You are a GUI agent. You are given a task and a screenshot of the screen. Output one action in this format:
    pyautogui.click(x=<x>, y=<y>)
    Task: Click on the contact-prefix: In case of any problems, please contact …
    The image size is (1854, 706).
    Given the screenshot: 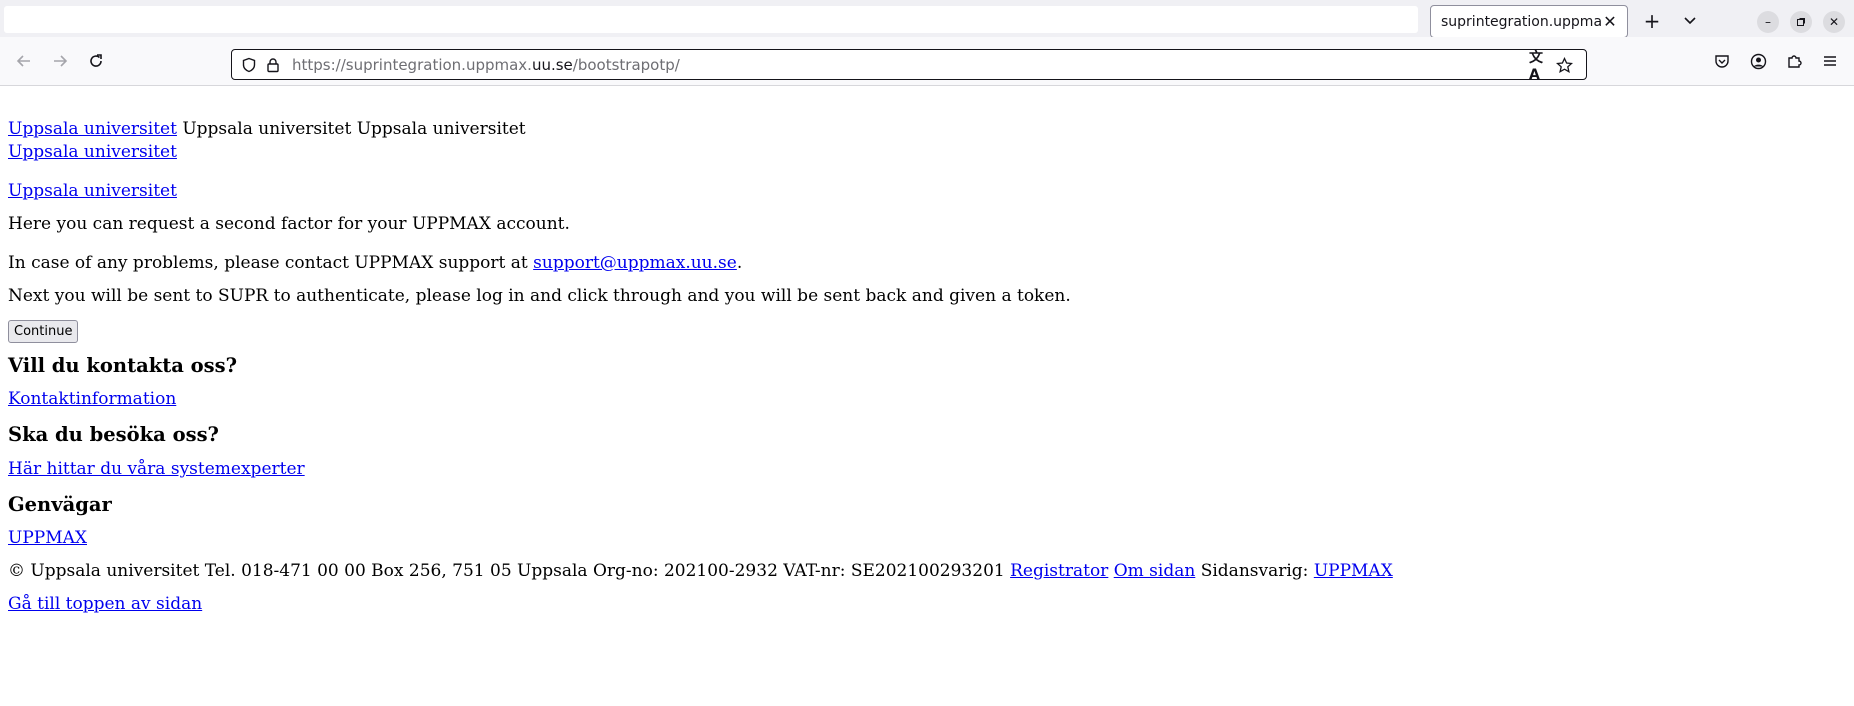 What is the action you would take?
    pyautogui.click(x=271, y=263)
    